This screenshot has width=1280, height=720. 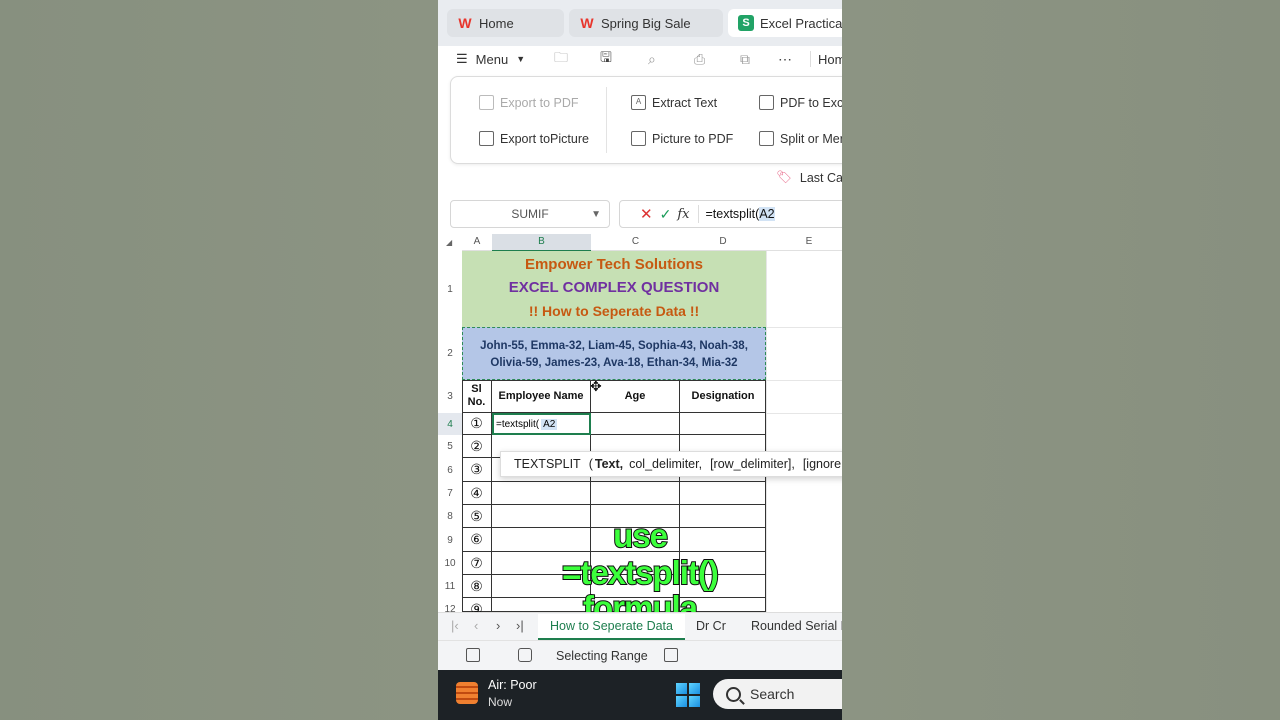 What do you see at coordinates (477, 446) in the screenshot?
I see `table-cell-sl: ②` at bounding box center [477, 446].